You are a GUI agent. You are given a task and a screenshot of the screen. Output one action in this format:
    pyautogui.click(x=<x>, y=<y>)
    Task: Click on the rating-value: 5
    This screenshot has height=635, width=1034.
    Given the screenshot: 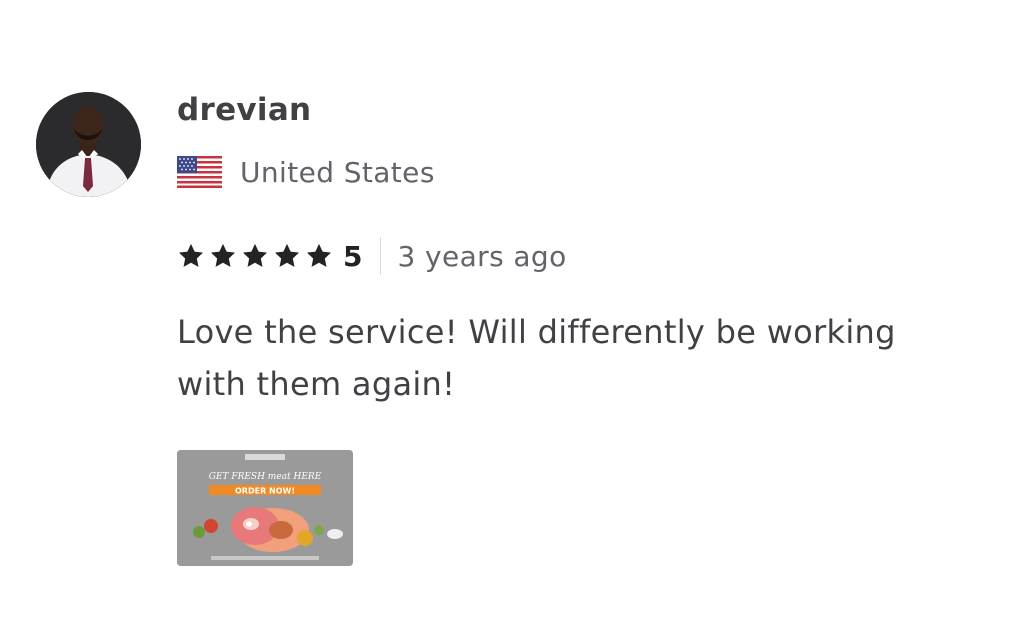 What is the action you would take?
    pyautogui.click(x=353, y=256)
    